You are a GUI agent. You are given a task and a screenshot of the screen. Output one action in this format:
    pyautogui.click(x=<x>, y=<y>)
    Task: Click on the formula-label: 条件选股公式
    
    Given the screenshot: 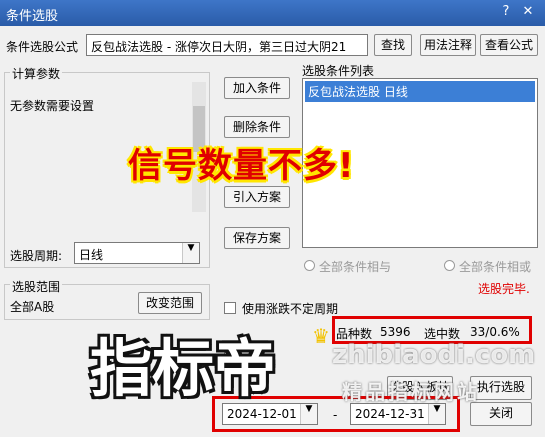 What is the action you would take?
    pyautogui.click(x=42, y=47)
    